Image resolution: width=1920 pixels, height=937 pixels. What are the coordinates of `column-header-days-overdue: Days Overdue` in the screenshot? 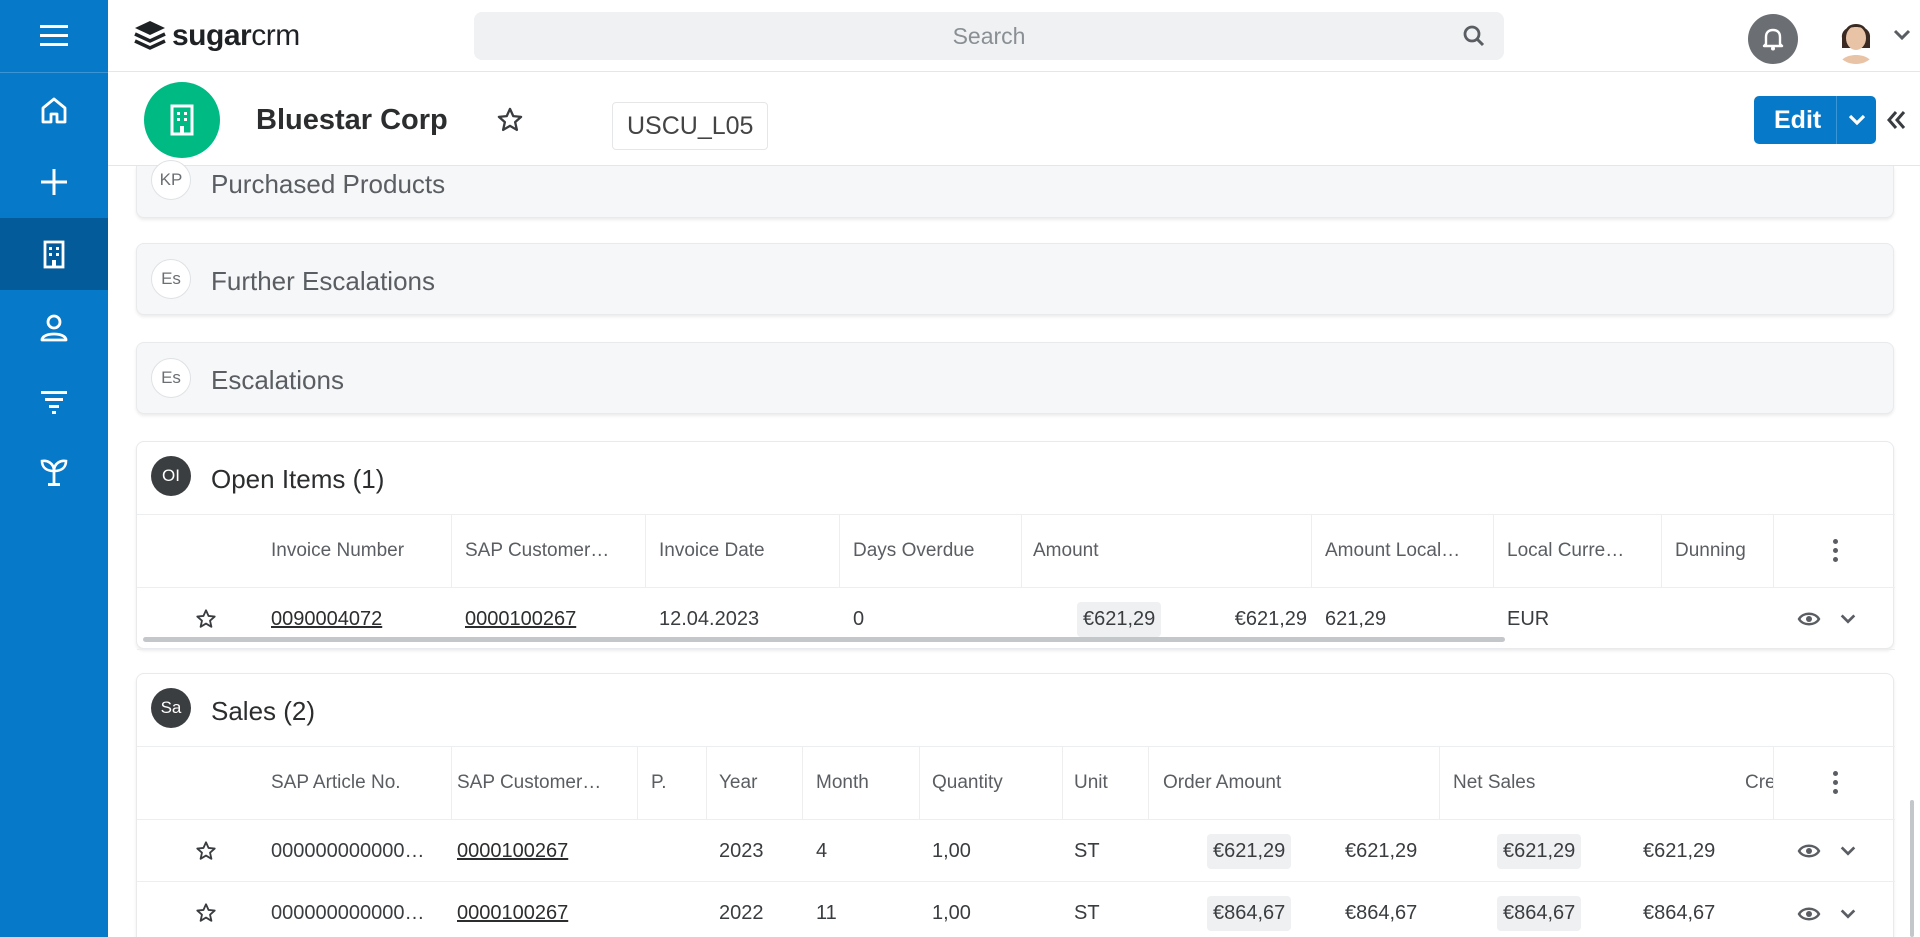 It's located at (938, 551).